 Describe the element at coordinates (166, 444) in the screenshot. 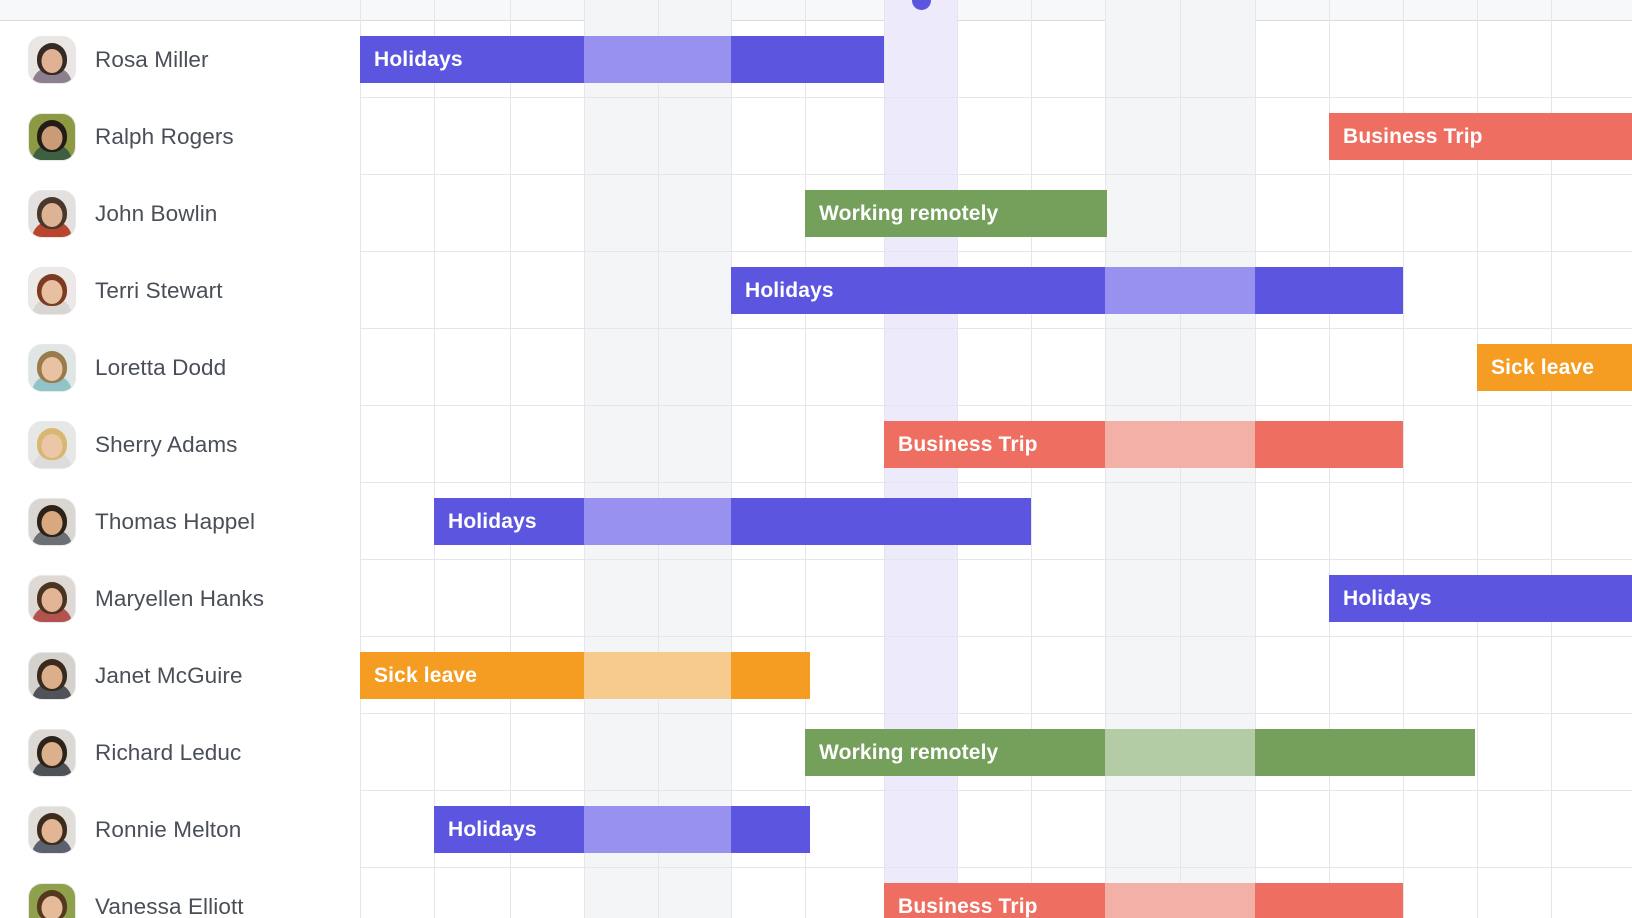

I see `person-name: Sherry Adams` at that location.